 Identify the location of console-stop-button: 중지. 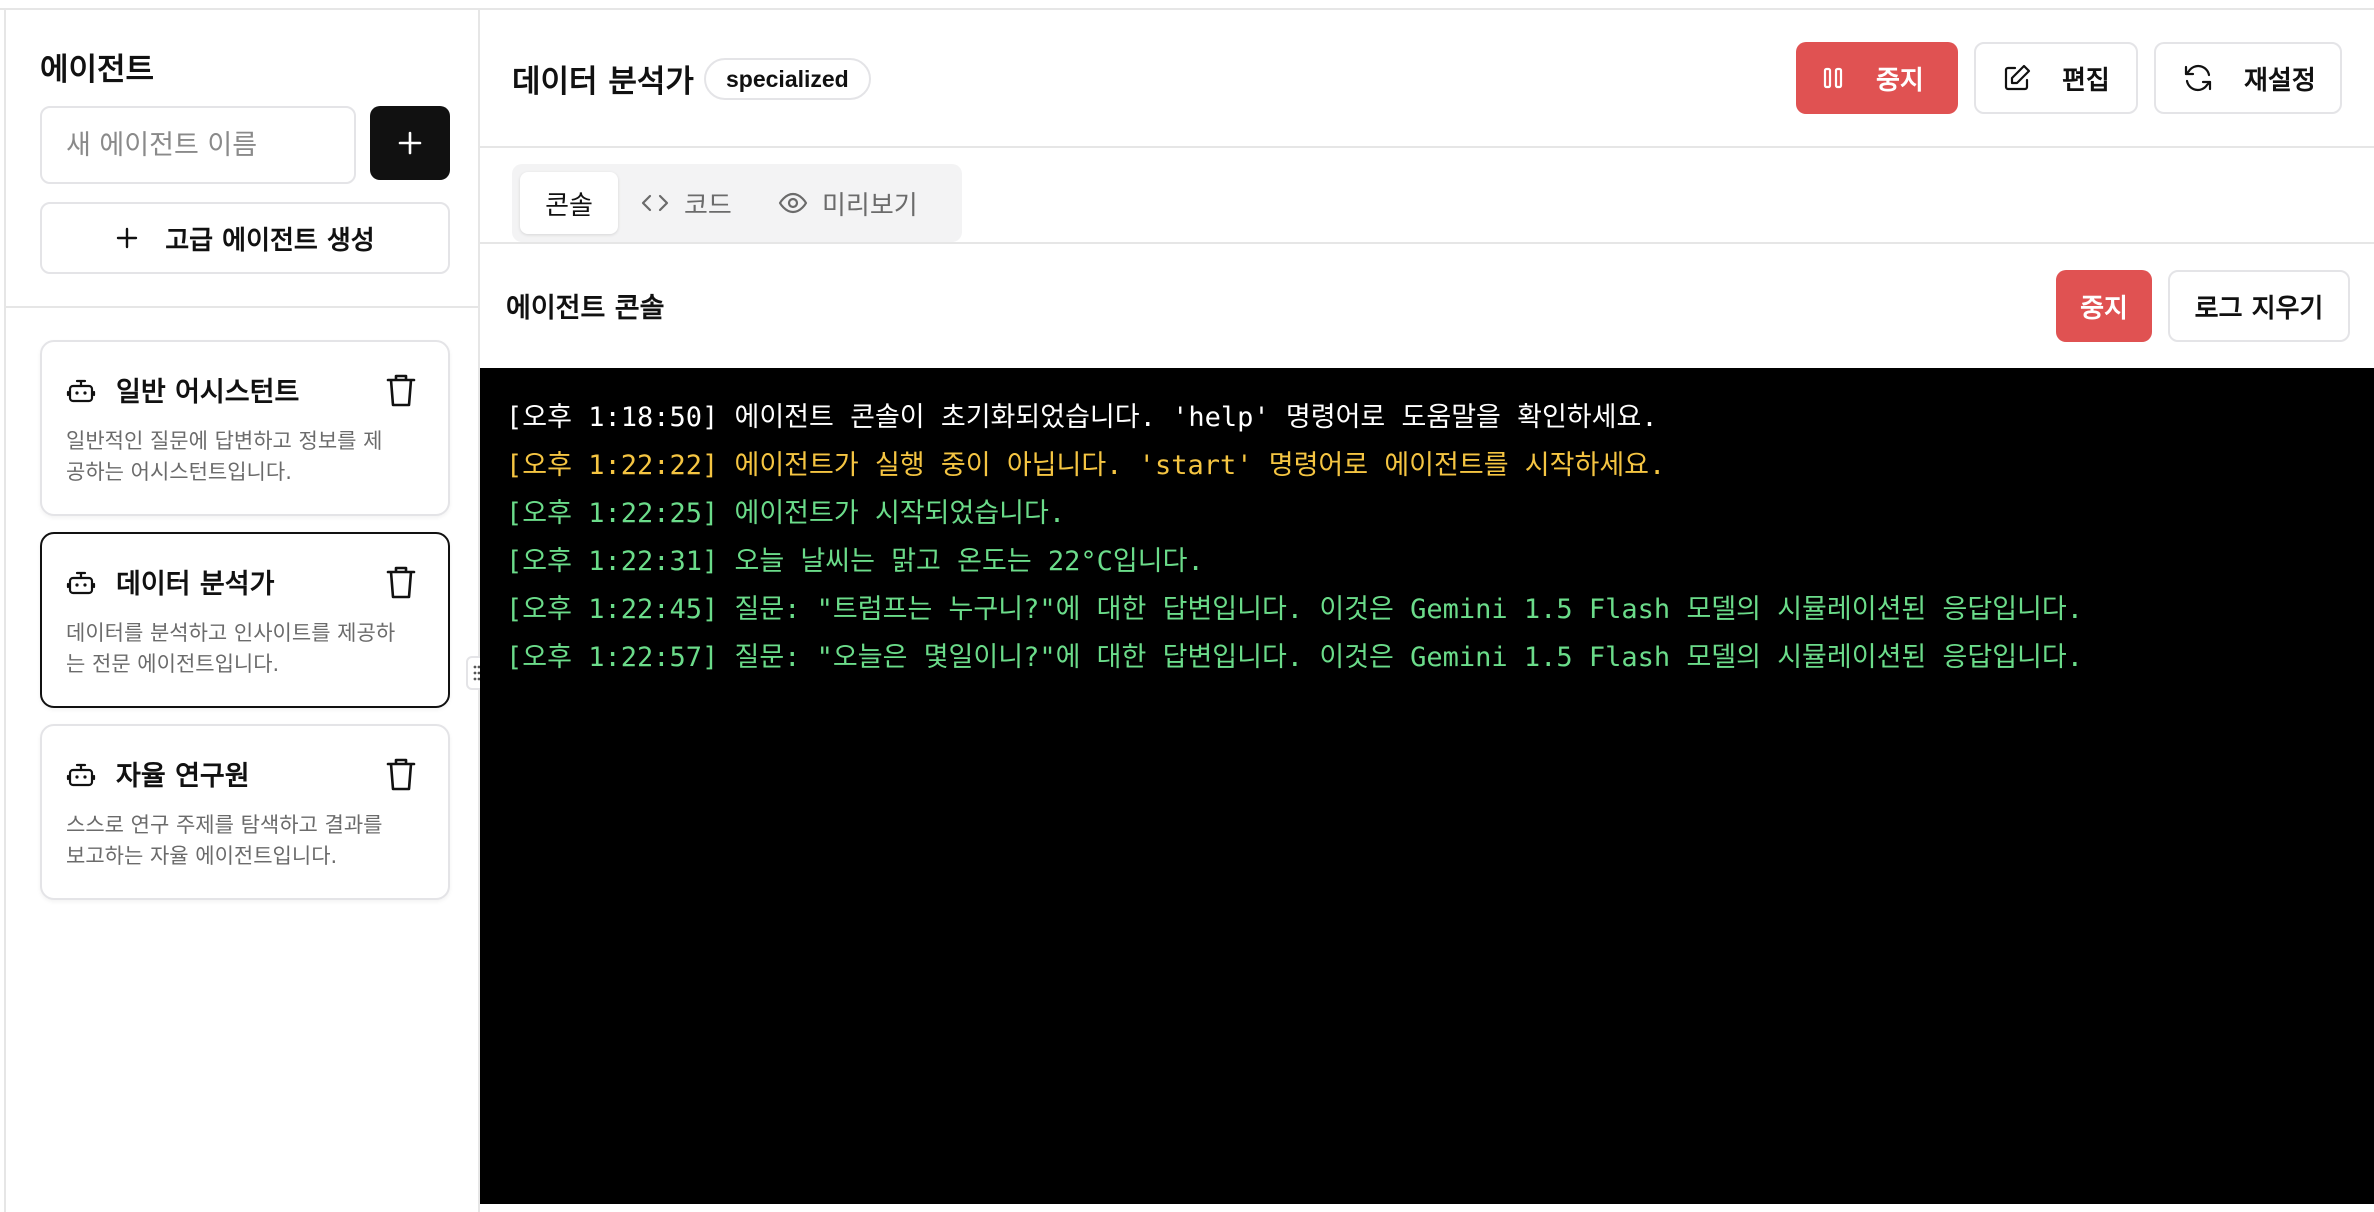
(2104, 306).